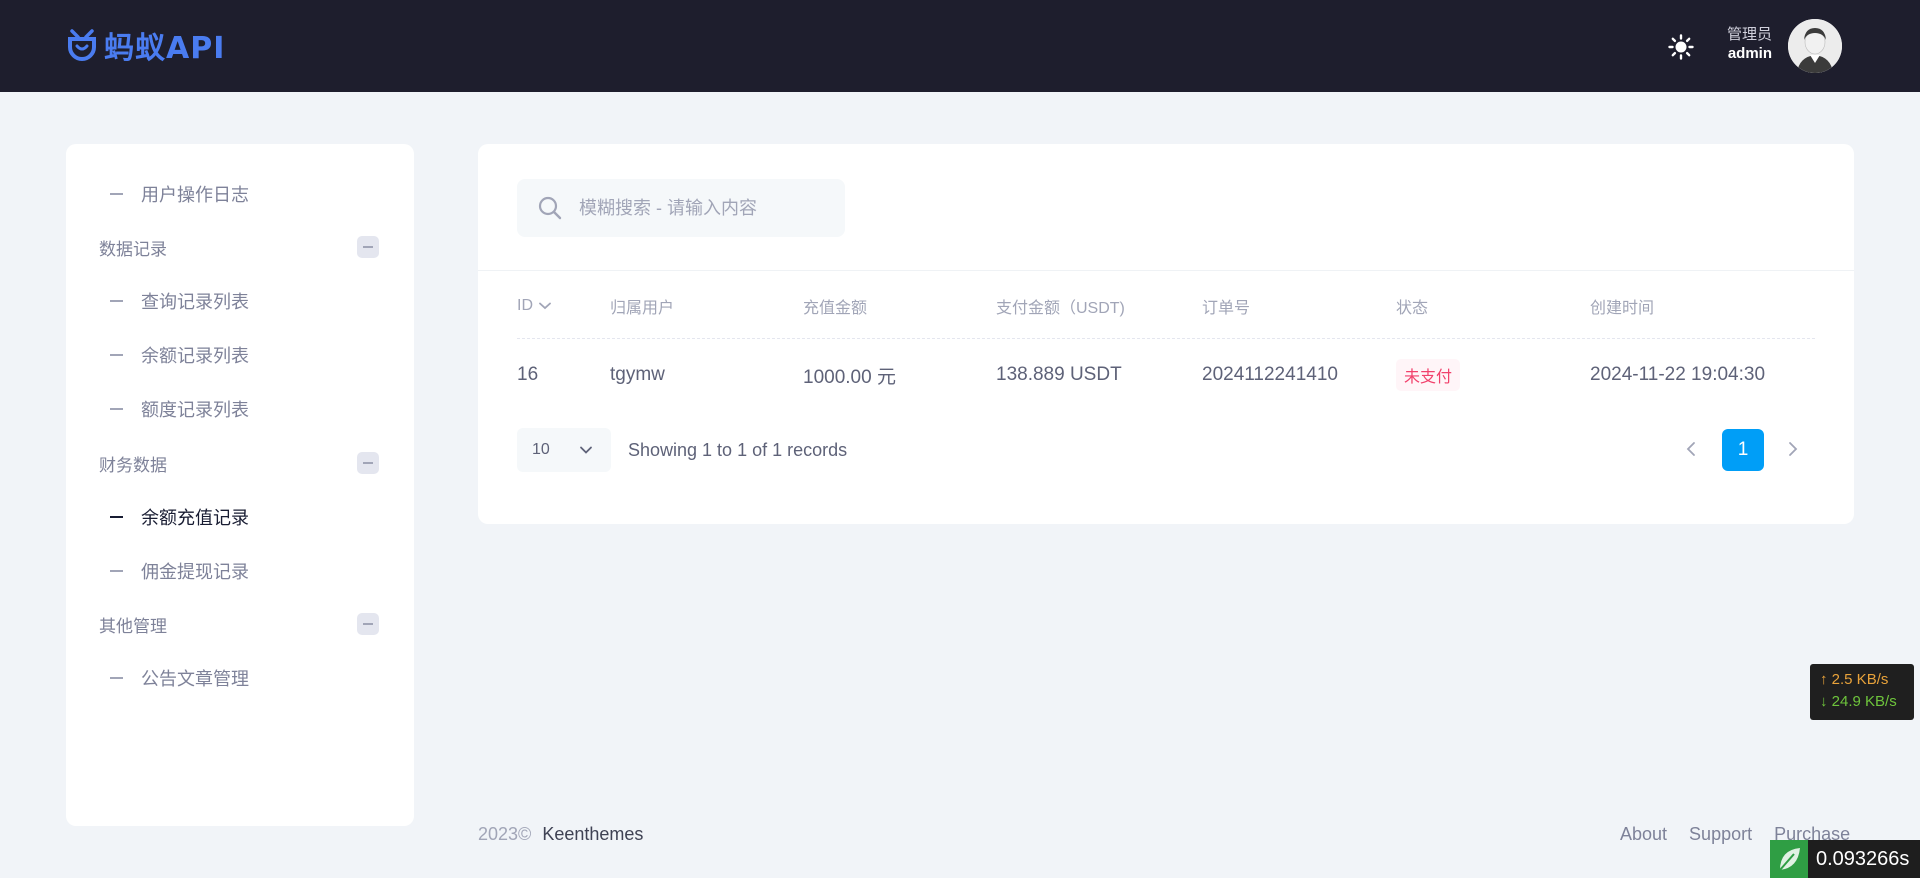  What do you see at coordinates (133, 626) in the screenshot?
I see `sidebar-section-label: 其他管理` at bounding box center [133, 626].